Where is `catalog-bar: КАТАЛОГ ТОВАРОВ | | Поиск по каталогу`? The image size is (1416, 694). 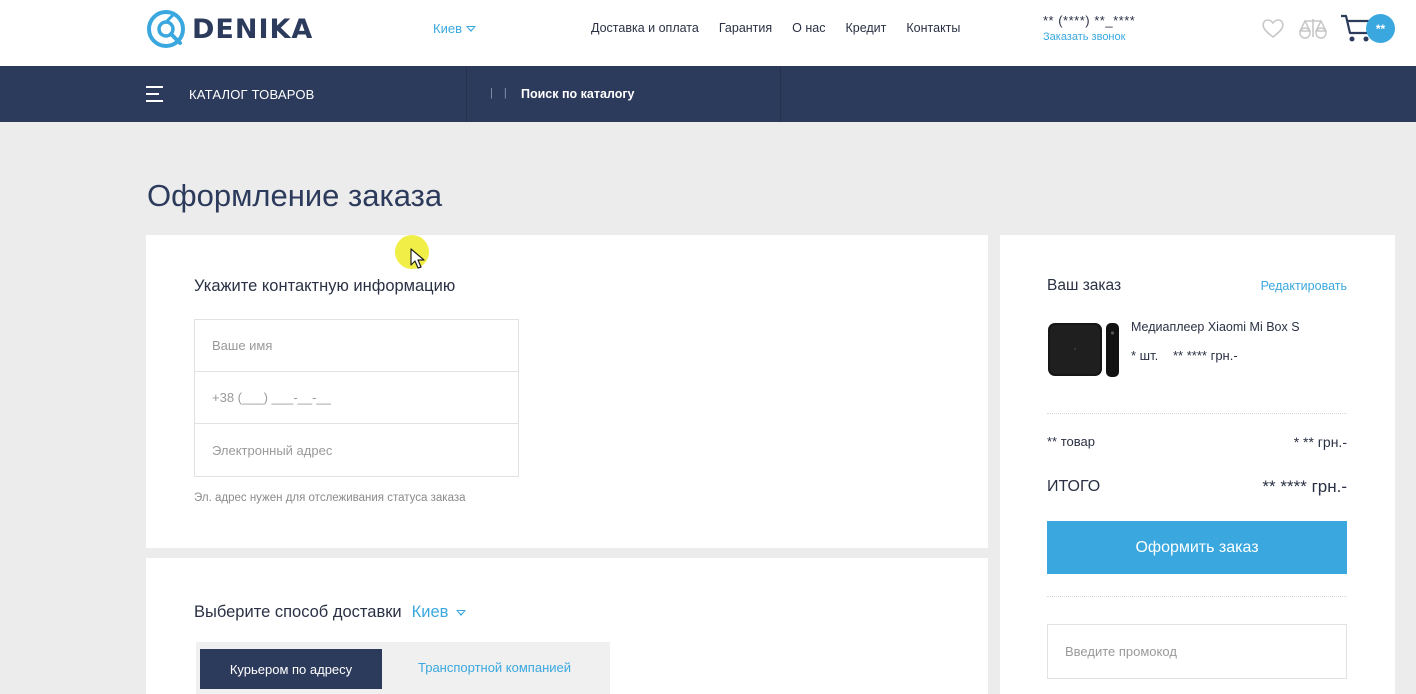
catalog-bar: КАТАЛОГ ТОВАРОВ | | Поиск по каталогу is located at coordinates (708, 94).